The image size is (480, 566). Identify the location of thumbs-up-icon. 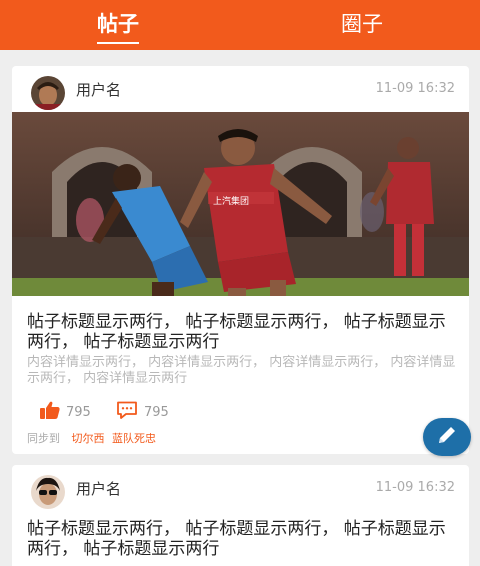
(50, 412).